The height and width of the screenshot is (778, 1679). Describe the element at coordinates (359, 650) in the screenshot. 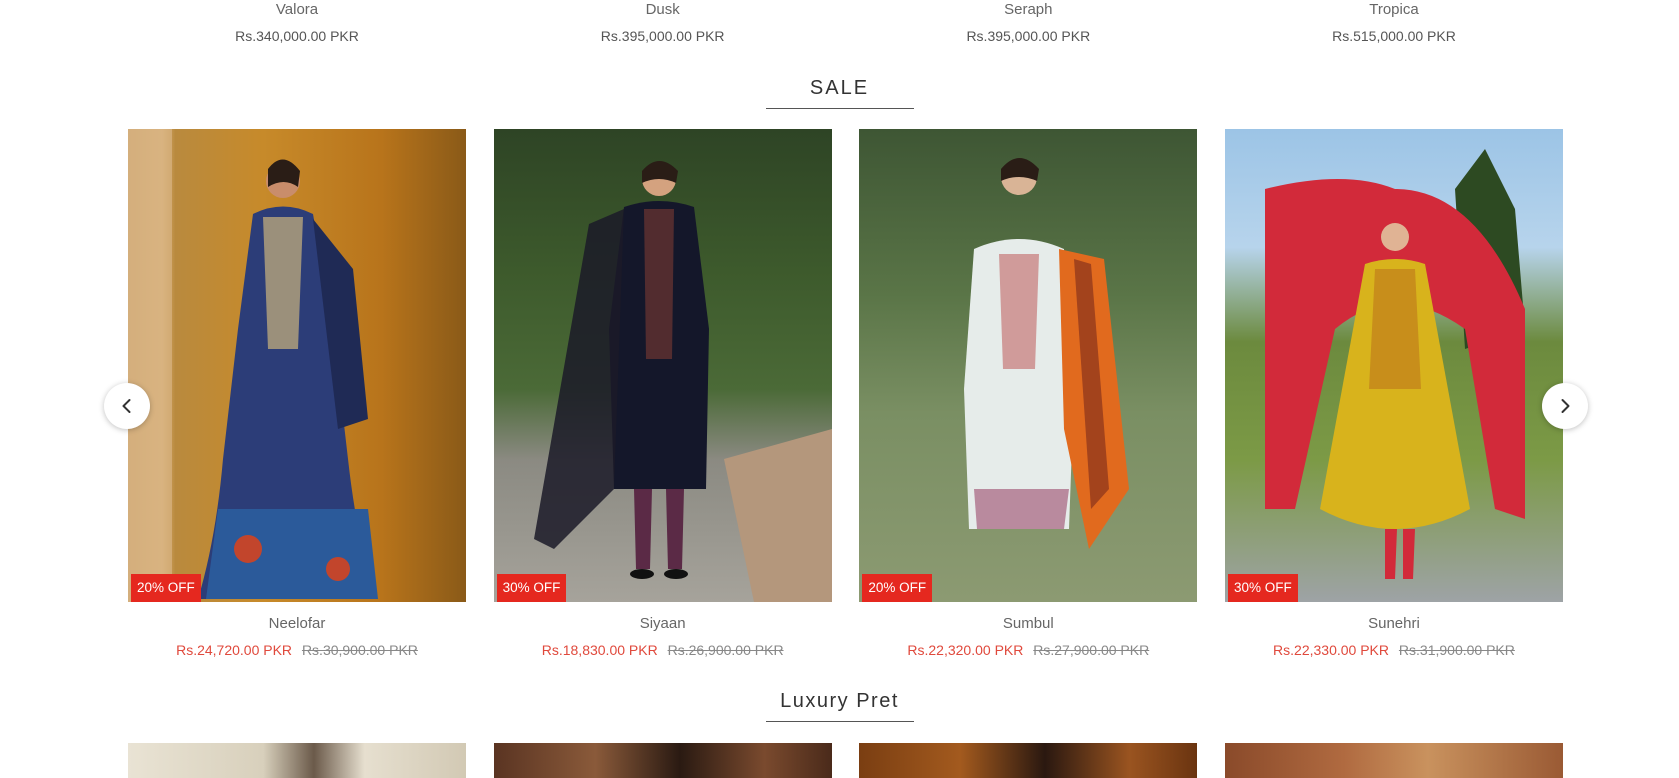

I see `original-price: Rs.30,900.00 PKR` at that location.